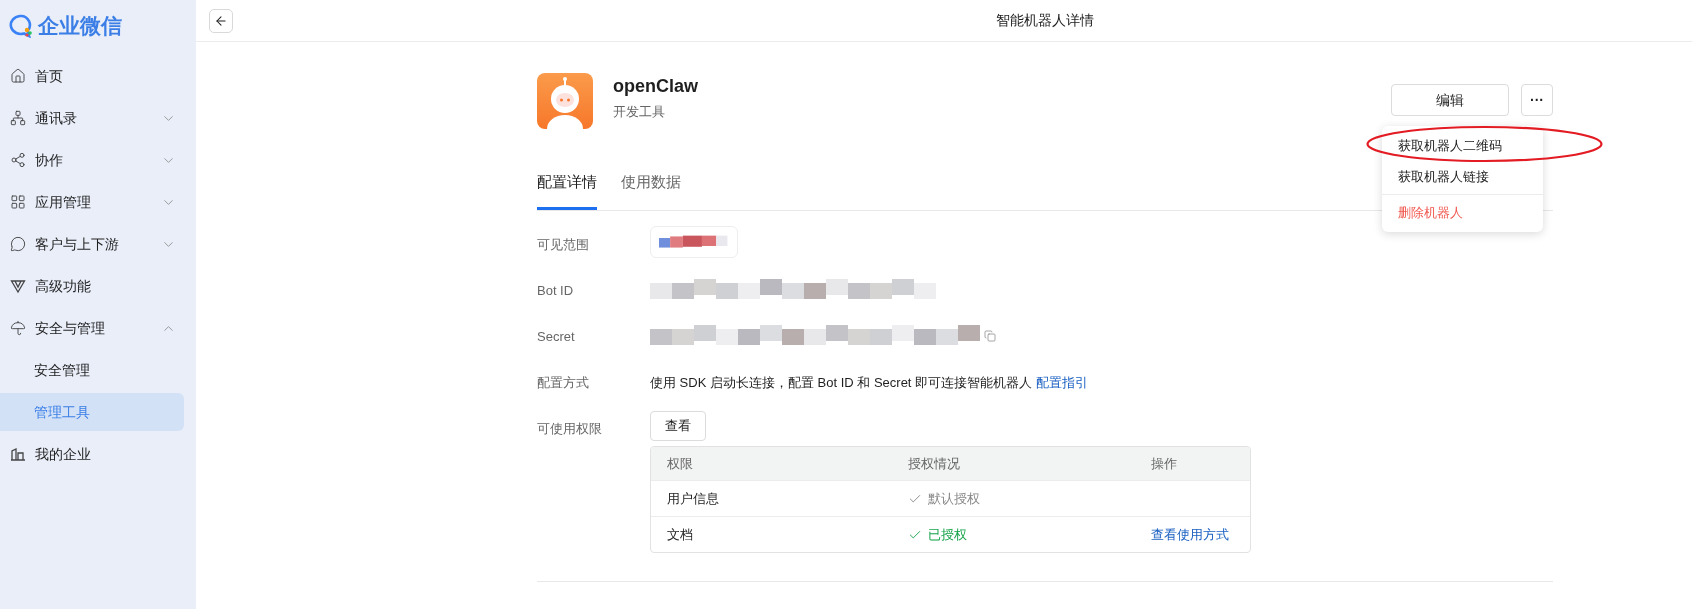 Image resolution: width=1692 pixels, height=609 pixels. What do you see at coordinates (1462, 176) in the screenshot?
I see `menu-item: 获取机器人链接` at bounding box center [1462, 176].